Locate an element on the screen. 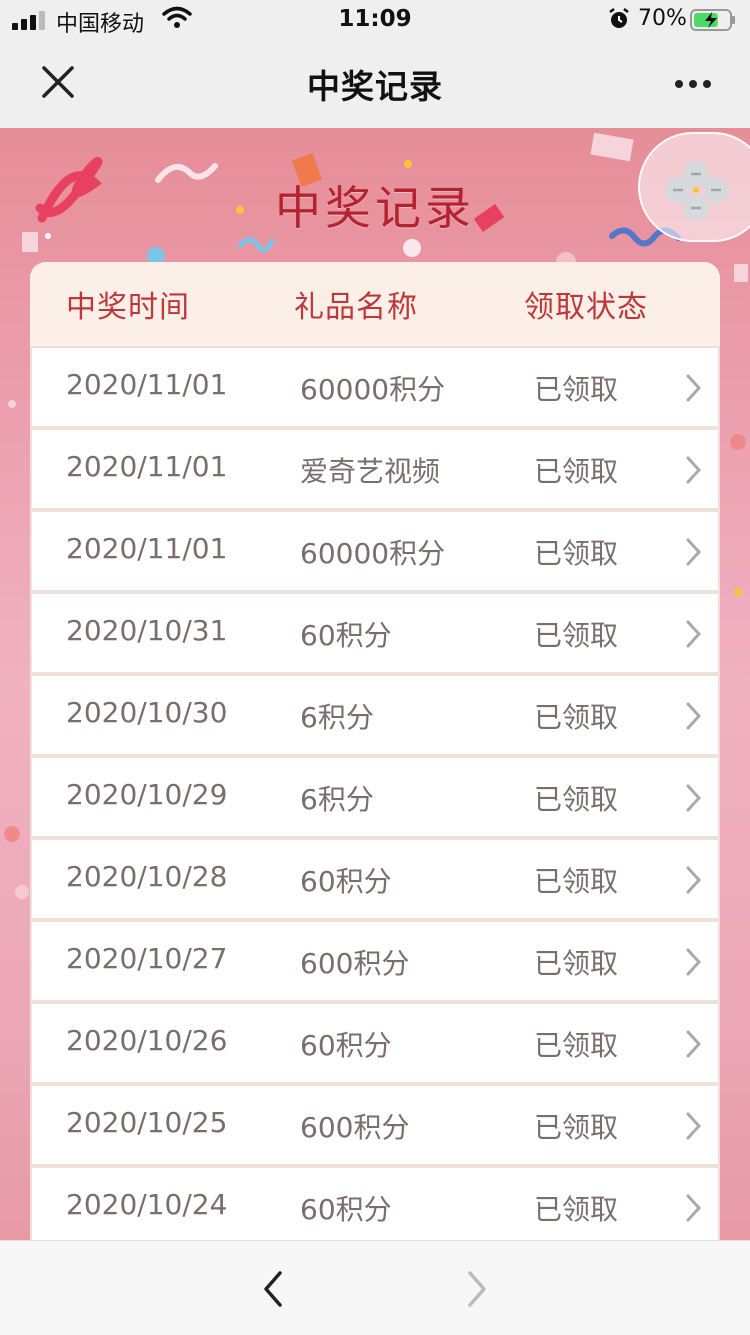  page-title: 中奖记录 is located at coordinates (375, 86).